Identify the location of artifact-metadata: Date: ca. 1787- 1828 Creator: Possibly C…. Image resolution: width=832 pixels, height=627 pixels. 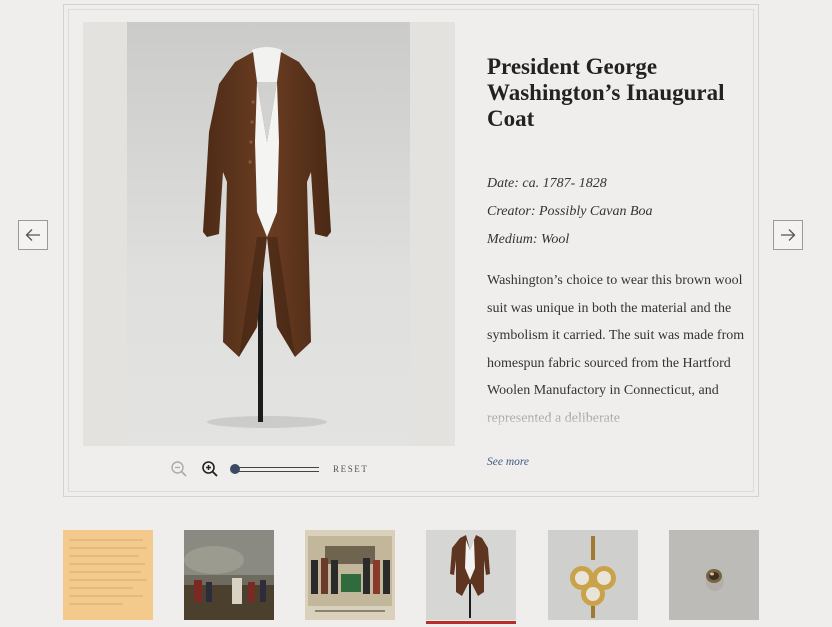
(617, 212).